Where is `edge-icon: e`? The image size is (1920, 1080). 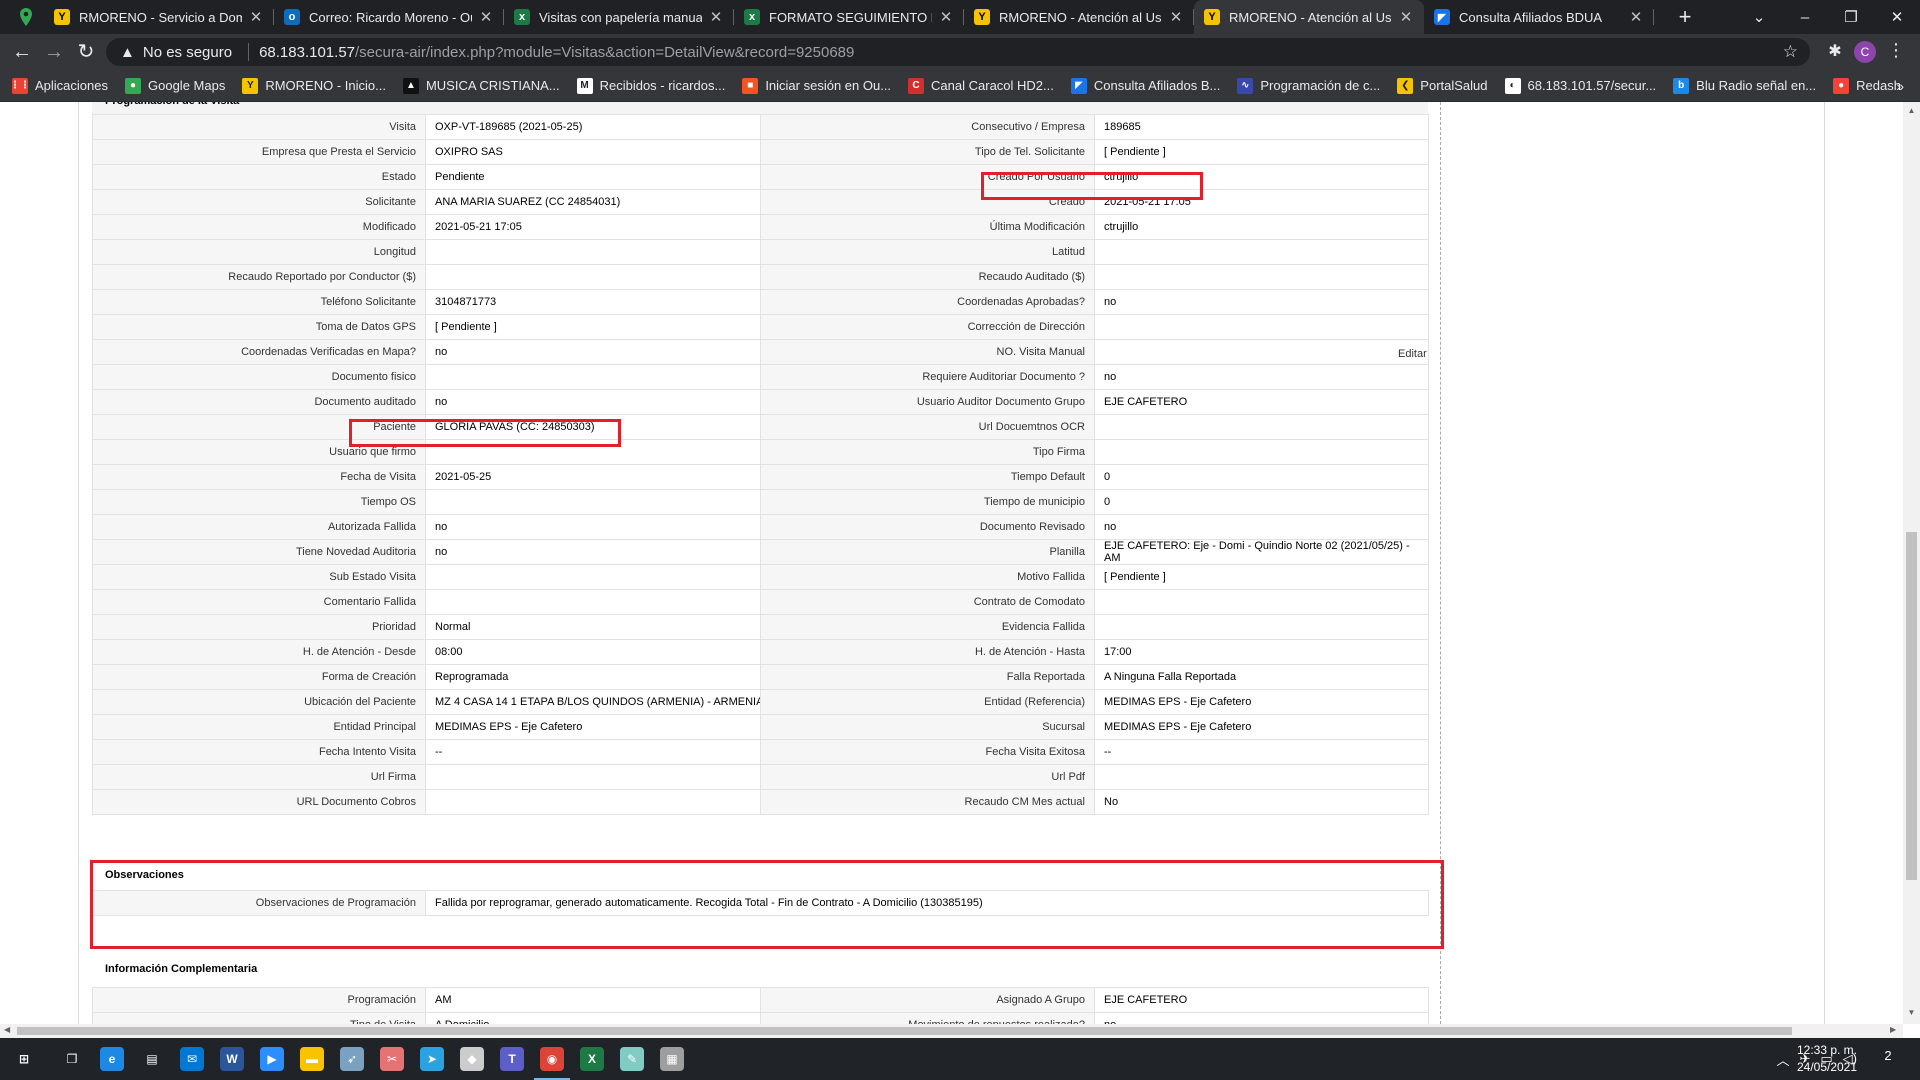
edge-icon: e is located at coordinates (112, 1059).